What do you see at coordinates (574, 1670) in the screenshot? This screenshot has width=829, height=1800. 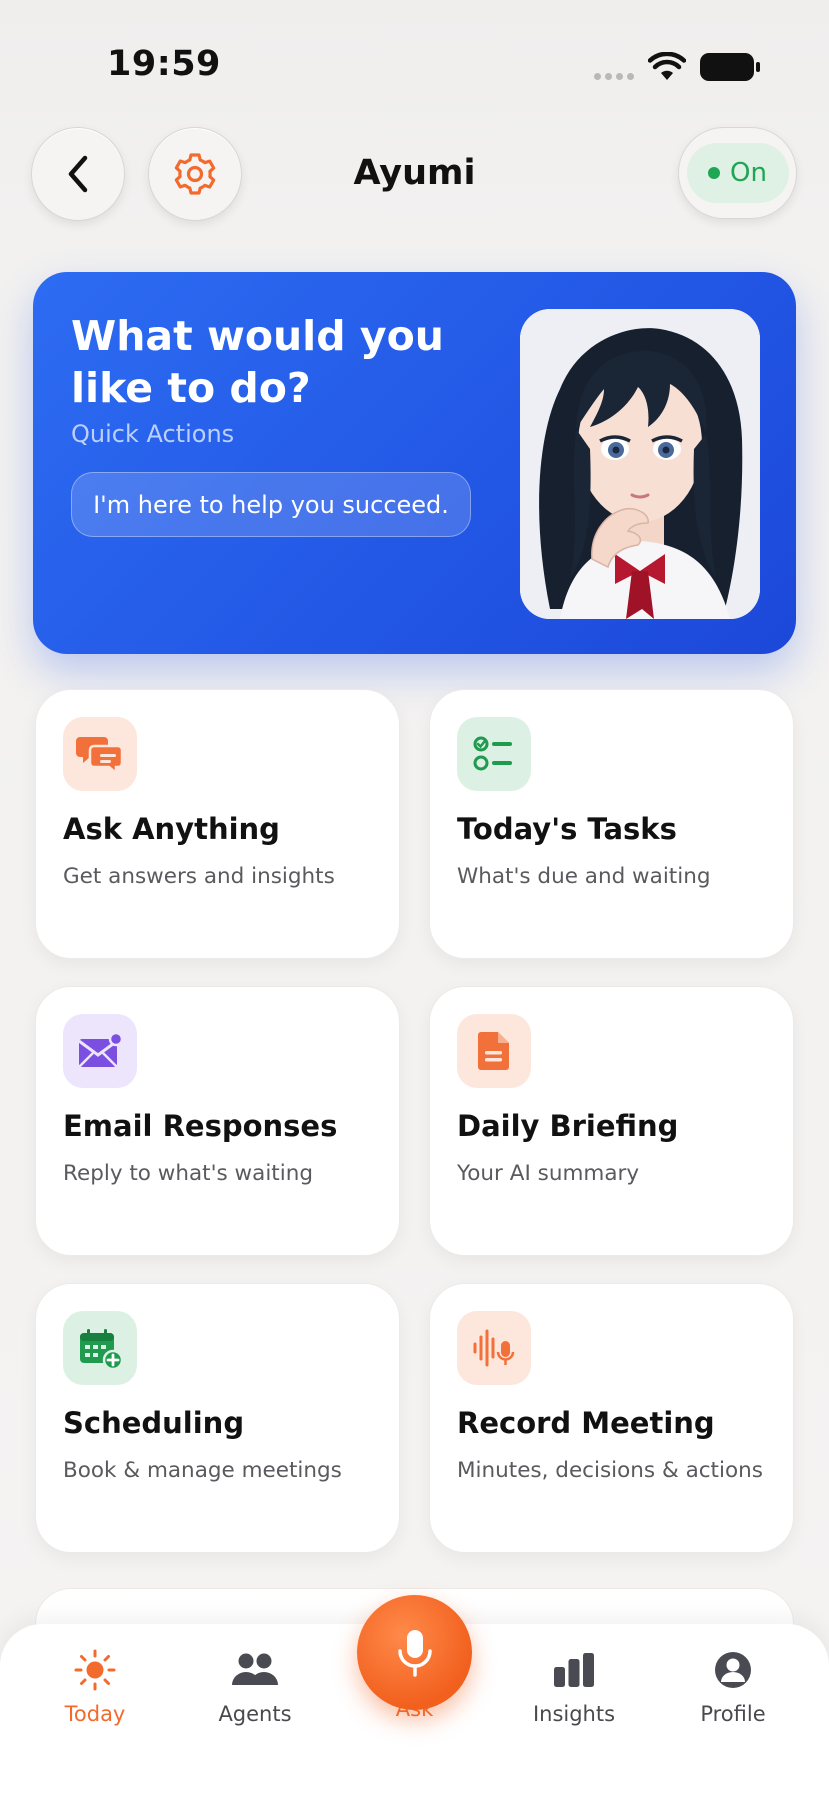 I see `bar-chart-icon` at bounding box center [574, 1670].